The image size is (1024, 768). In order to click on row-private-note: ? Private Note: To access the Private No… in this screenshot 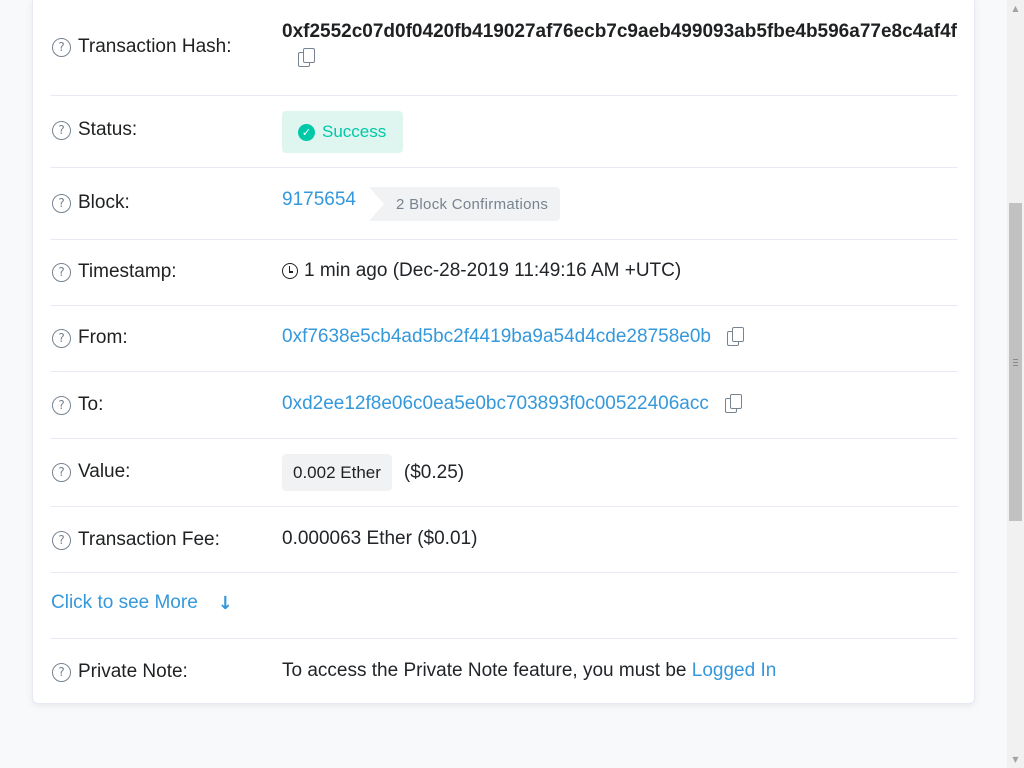, I will do `click(504, 672)`.